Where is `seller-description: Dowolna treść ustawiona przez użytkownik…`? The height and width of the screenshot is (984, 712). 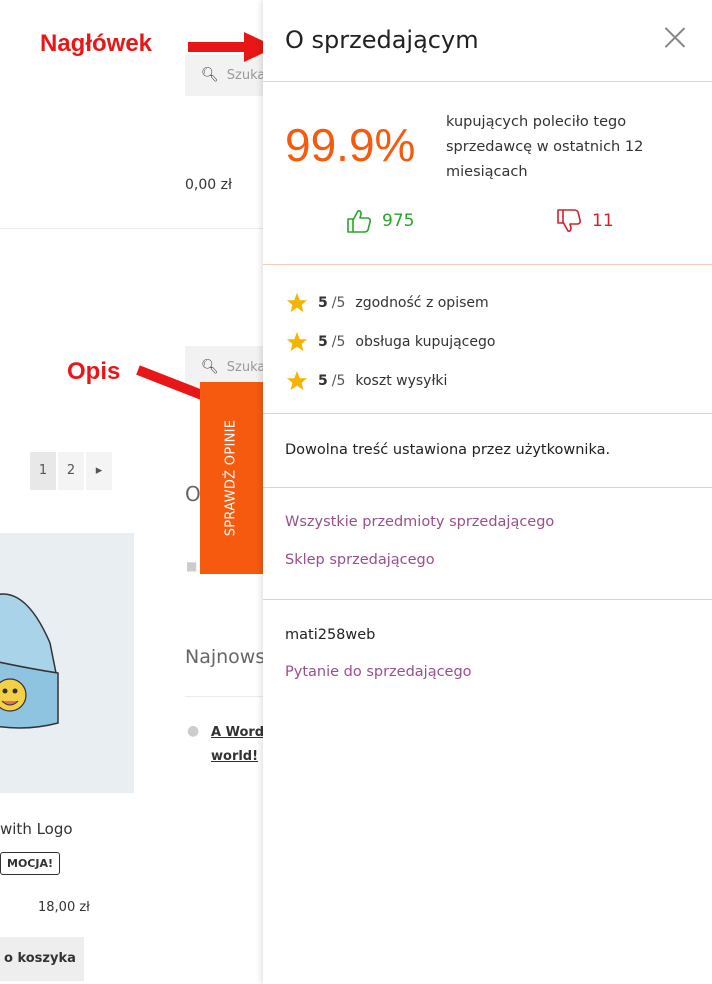
seller-description: Dowolna treść ustawiona przez użytkownik… is located at coordinates (448, 450).